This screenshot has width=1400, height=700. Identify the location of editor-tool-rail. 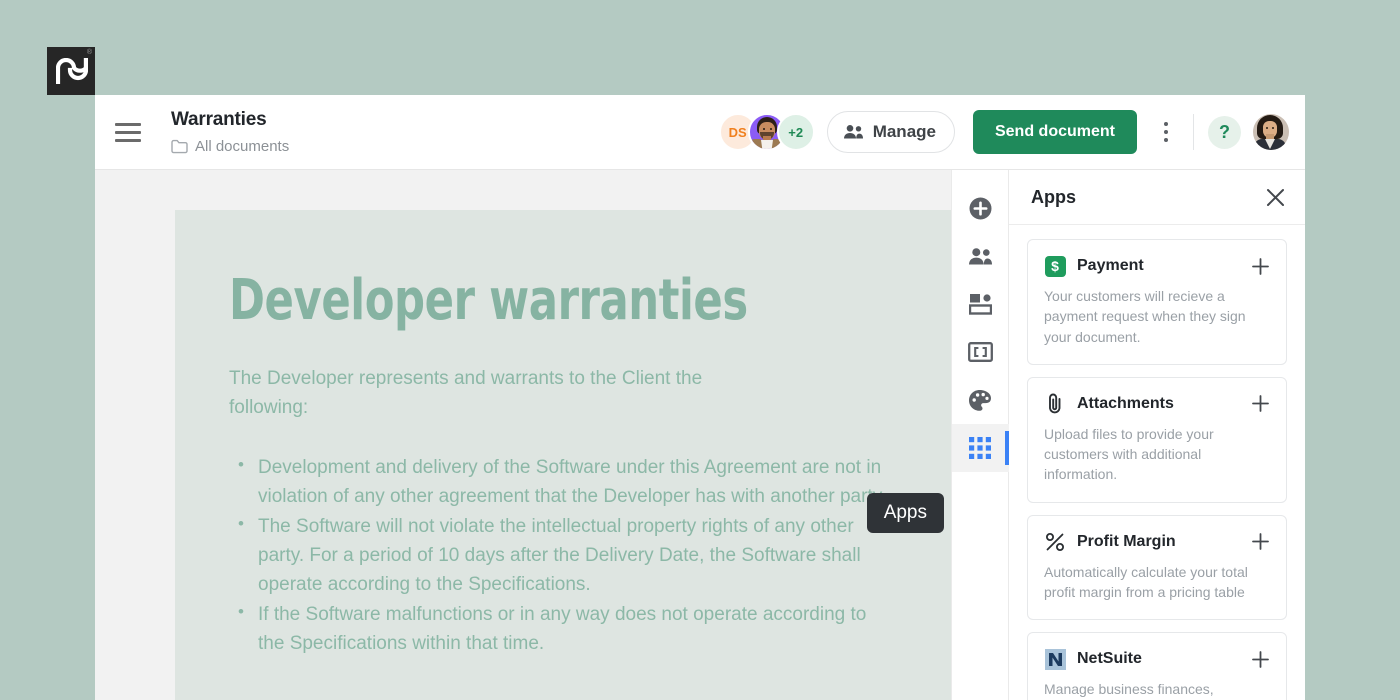
(980, 435).